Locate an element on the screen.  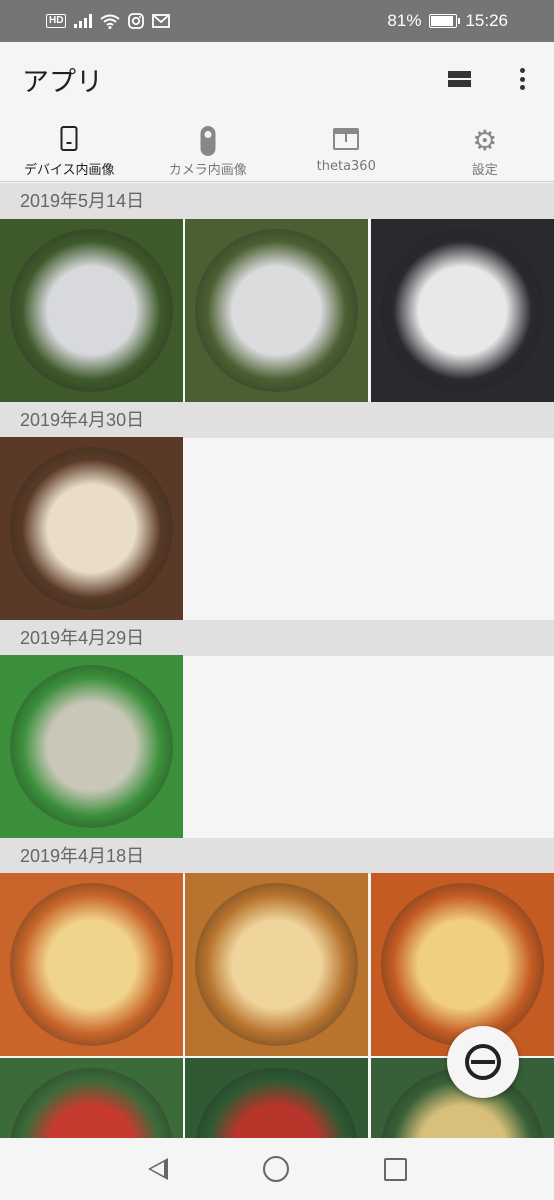
wifi-icon is located at coordinates (110, 21).